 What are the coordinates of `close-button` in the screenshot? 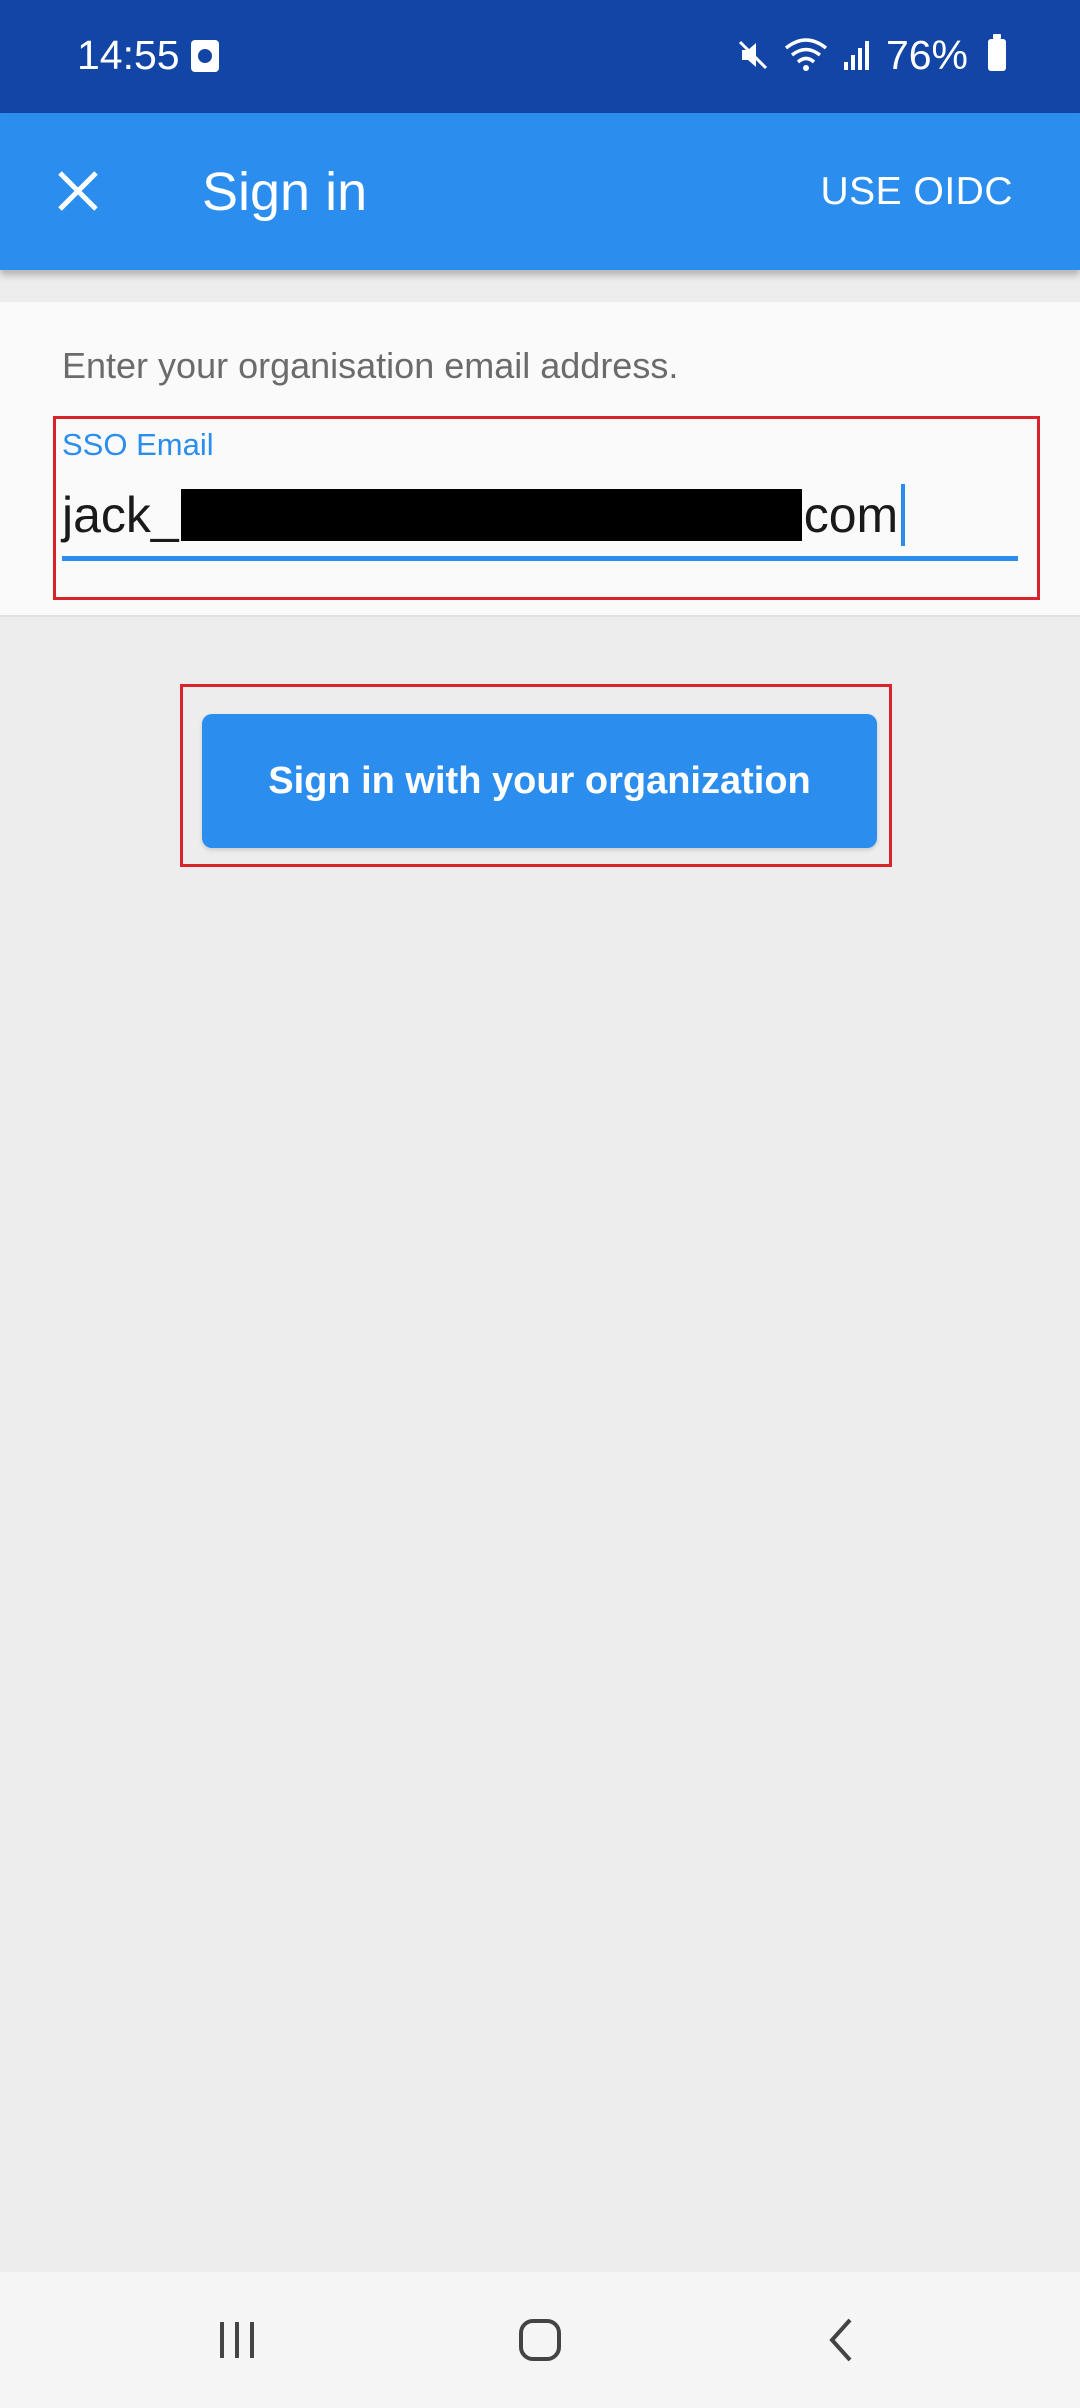 It's located at (78, 191).